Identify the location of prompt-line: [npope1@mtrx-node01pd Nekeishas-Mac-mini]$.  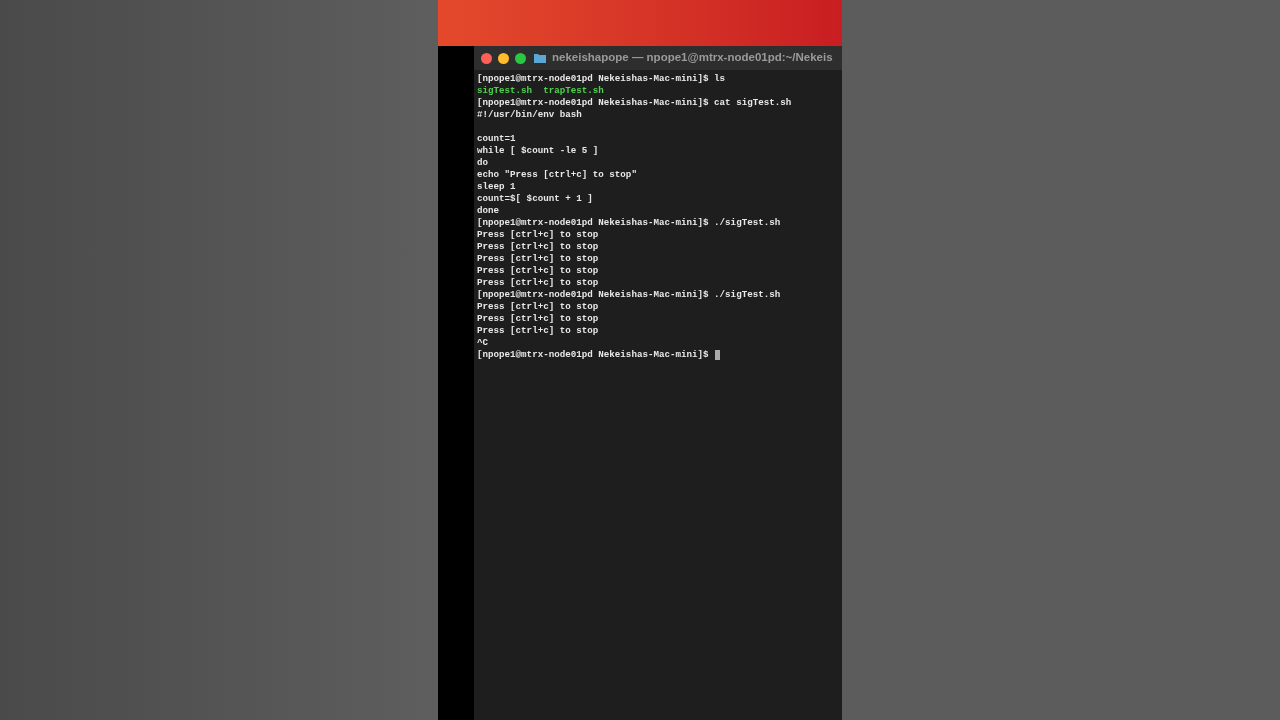
(593, 355).